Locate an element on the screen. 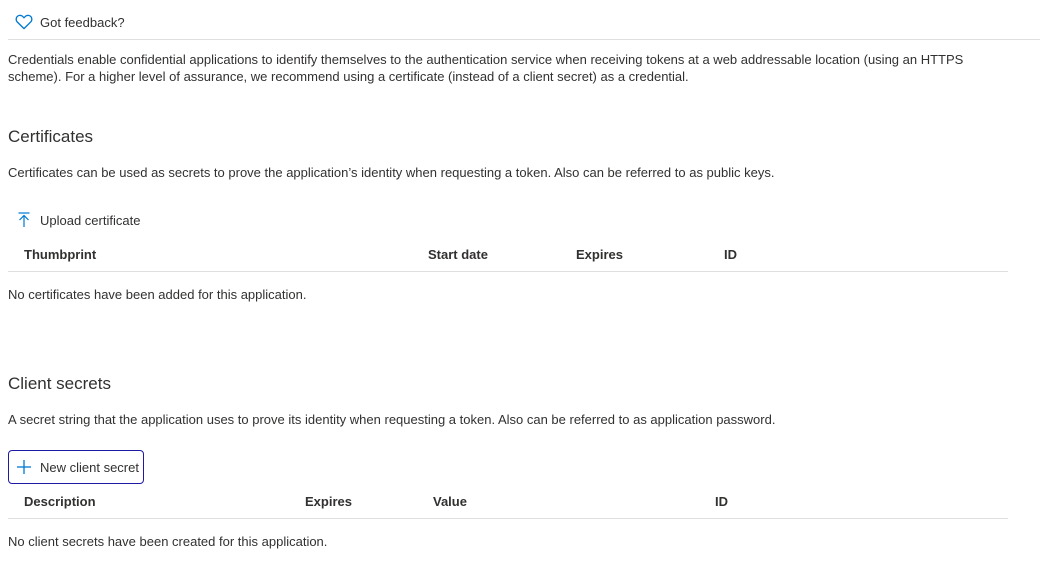  new-client-secret-label: New client secret is located at coordinates (89, 467).